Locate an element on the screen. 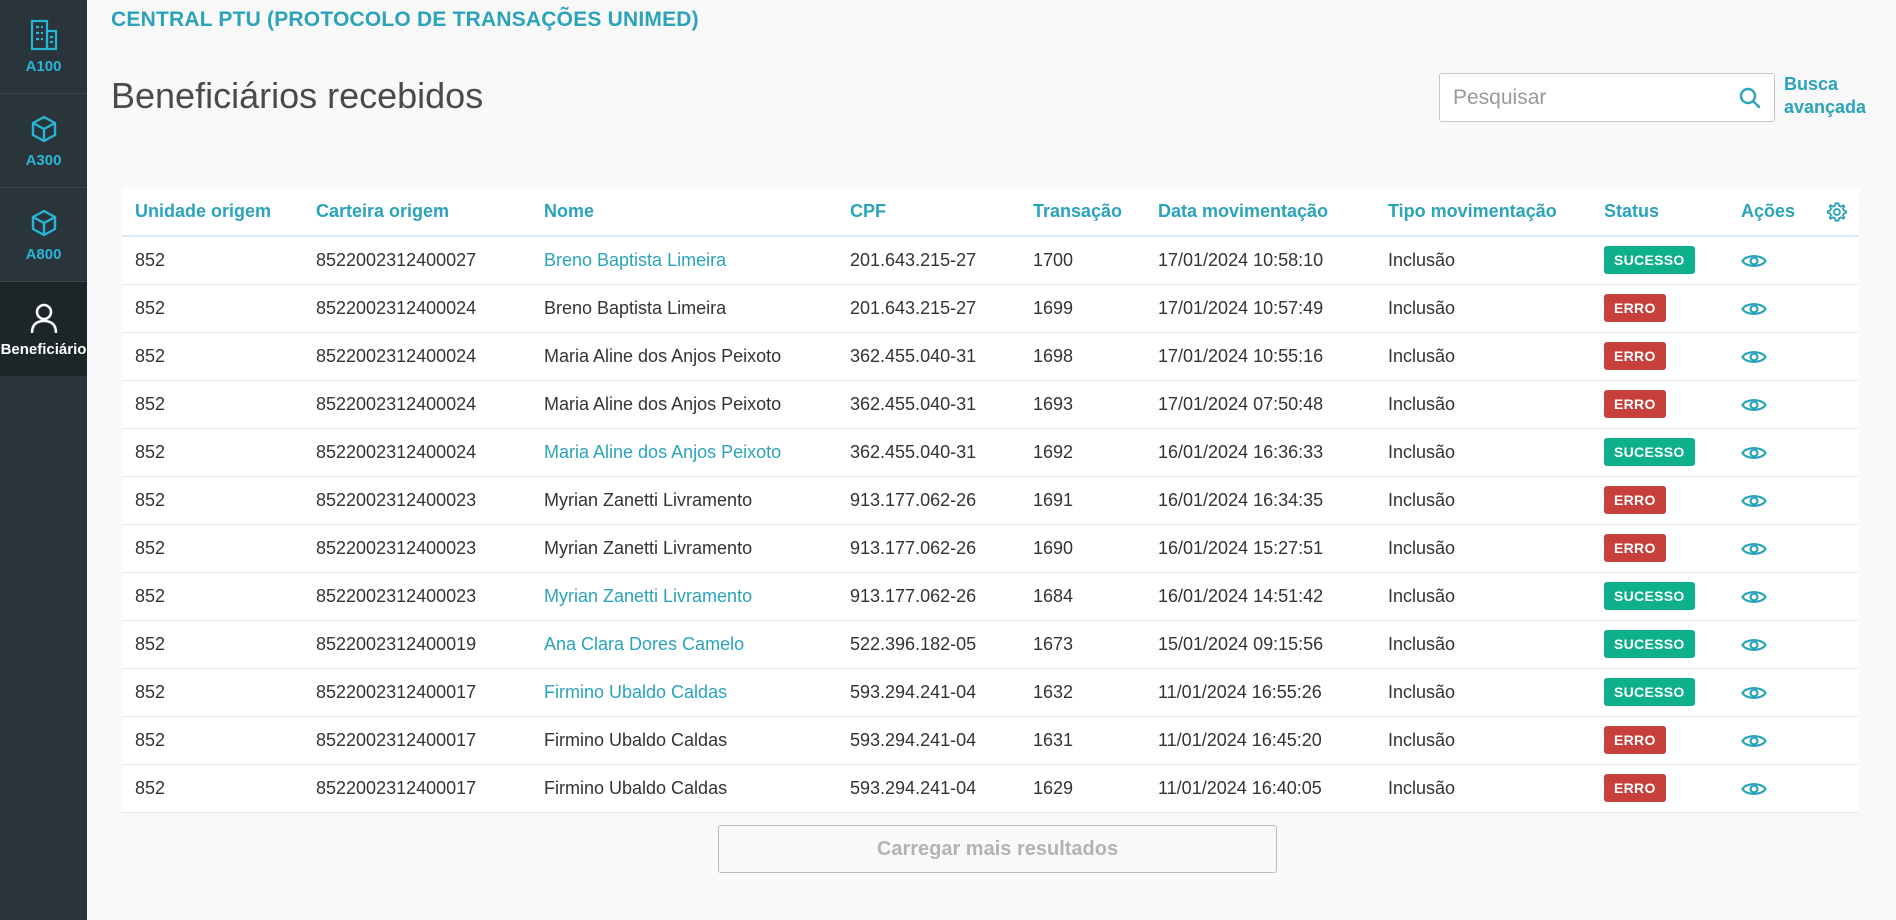  column-header-acoes: Ações is located at coordinates (1770, 212).